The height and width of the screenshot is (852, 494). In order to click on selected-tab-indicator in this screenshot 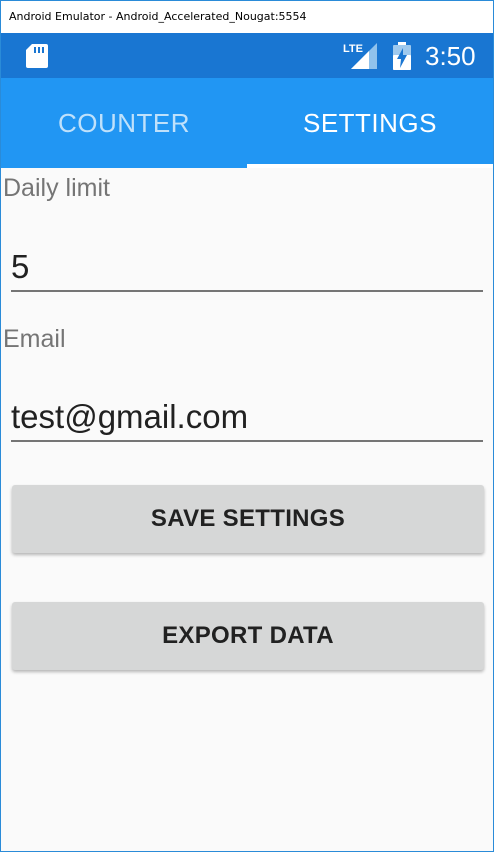, I will do `click(370, 166)`.